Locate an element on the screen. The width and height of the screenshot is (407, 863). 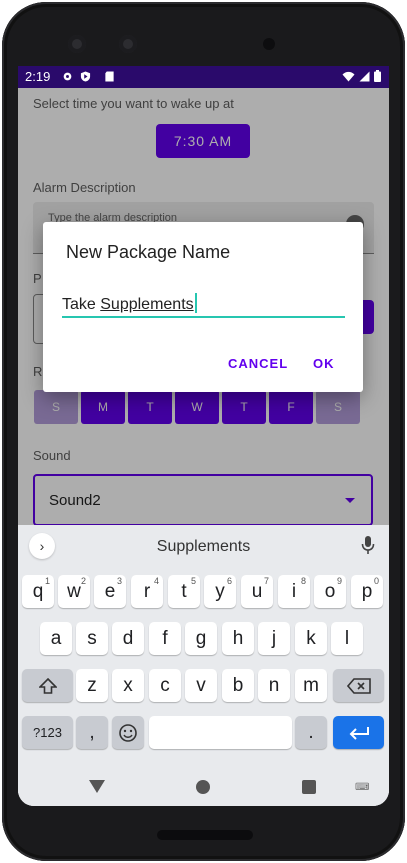
key-y-hint: 6 is located at coordinates (229, 581).